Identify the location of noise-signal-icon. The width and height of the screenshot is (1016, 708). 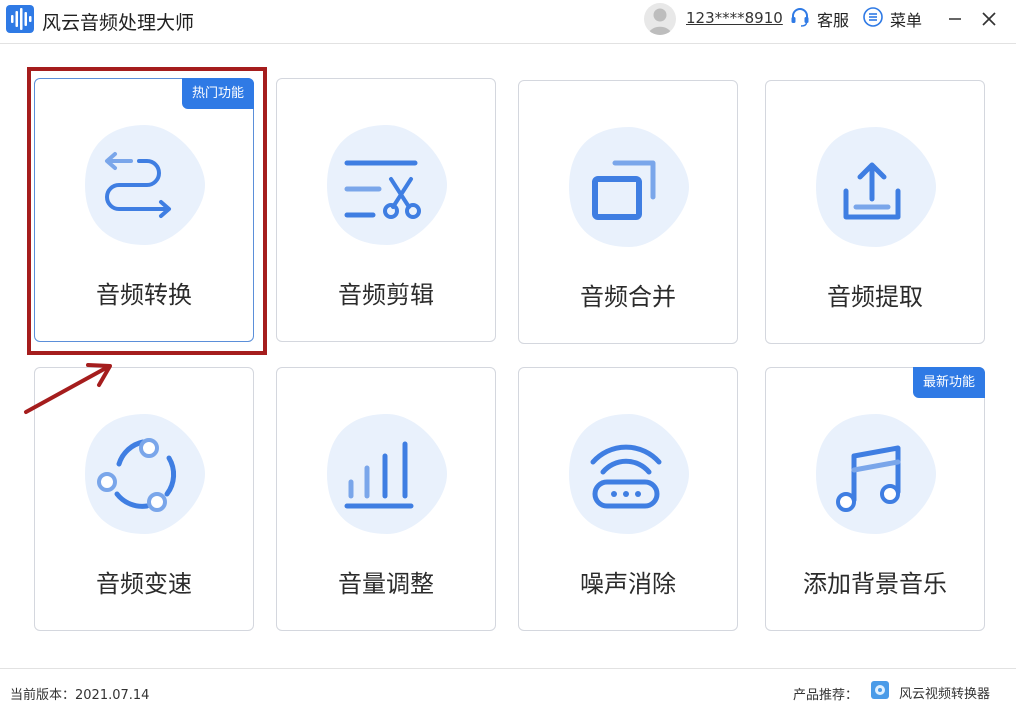
(629, 474).